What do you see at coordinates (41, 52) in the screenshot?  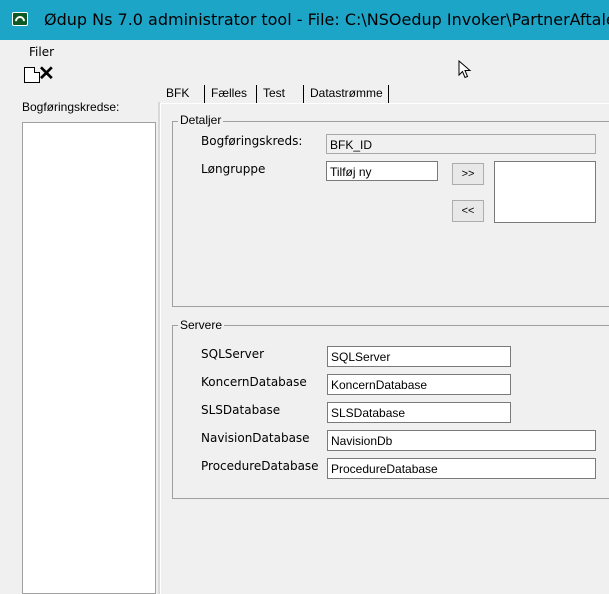 I see `menu-filer: Filer` at bounding box center [41, 52].